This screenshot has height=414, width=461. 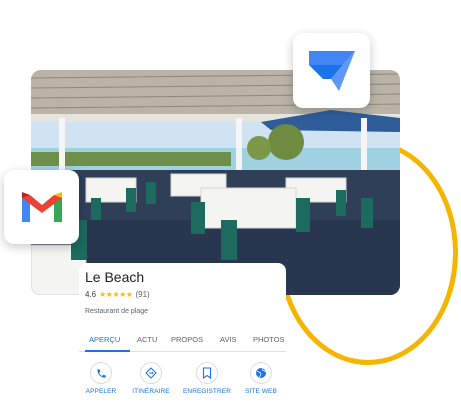 I want to click on website-button: SITE WEB, so click(x=261, y=378).